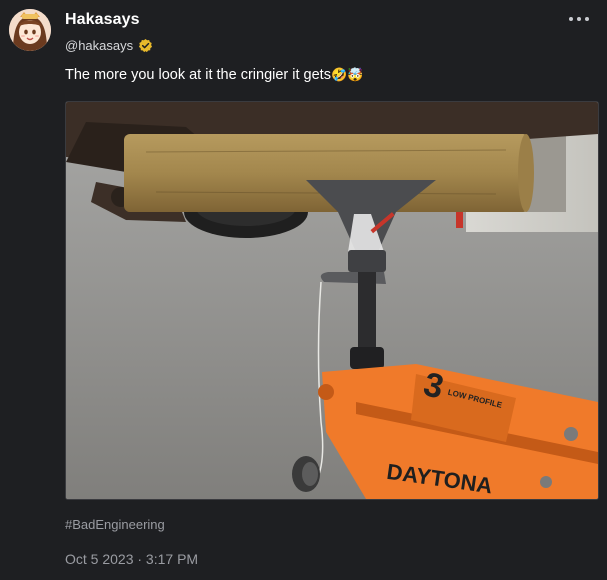 The image size is (607, 580). What do you see at coordinates (99, 45) in the screenshot?
I see `author-handle: @hakasays` at bounding box center [99, 45].